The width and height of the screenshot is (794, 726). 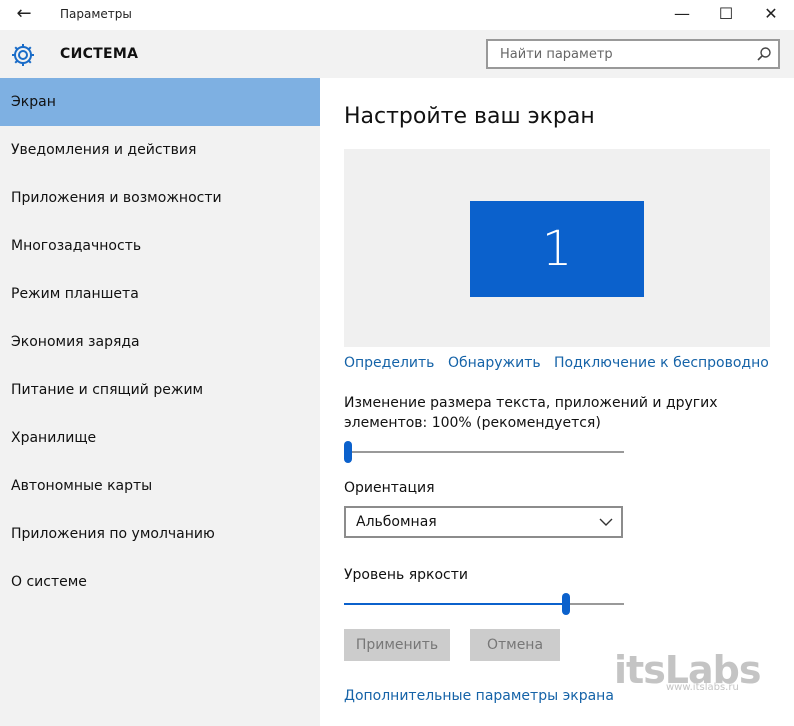 What do you see at coordinates (24, 14) in the screenshot?
I see `back-arrow-icon: ←` at bounding box center [24, 14].